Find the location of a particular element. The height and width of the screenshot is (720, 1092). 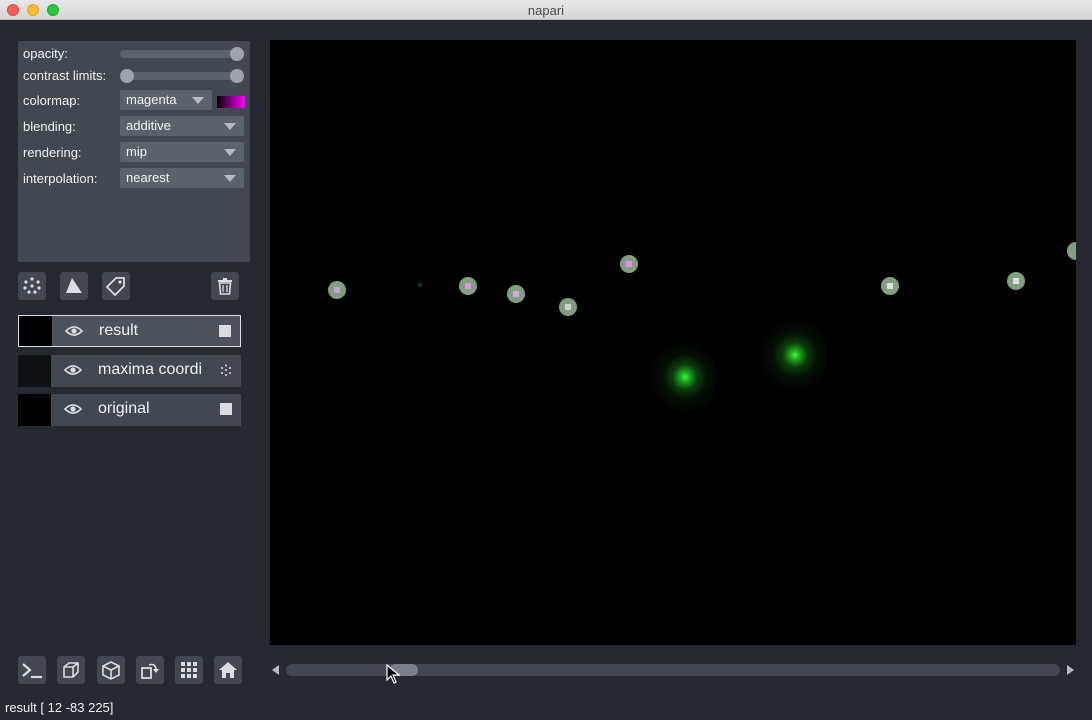

contrast-max-handle is located at coordinates (237, 76).